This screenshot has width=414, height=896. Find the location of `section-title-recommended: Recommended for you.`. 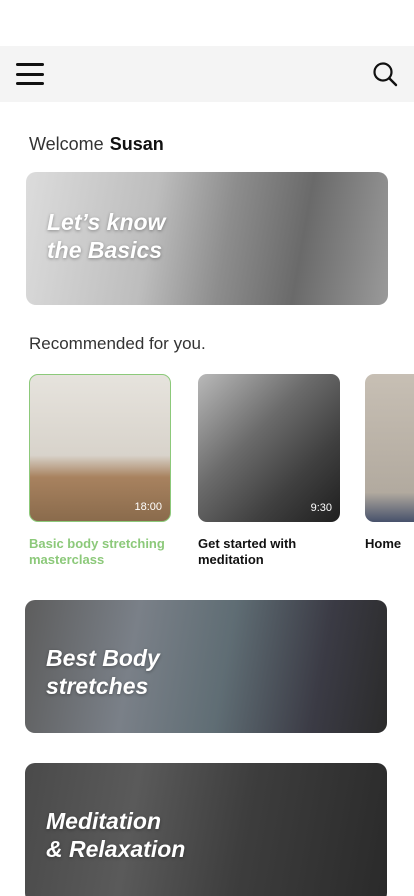

section-title-recommended: Recommended for you. is located at coordinates (117, 343).